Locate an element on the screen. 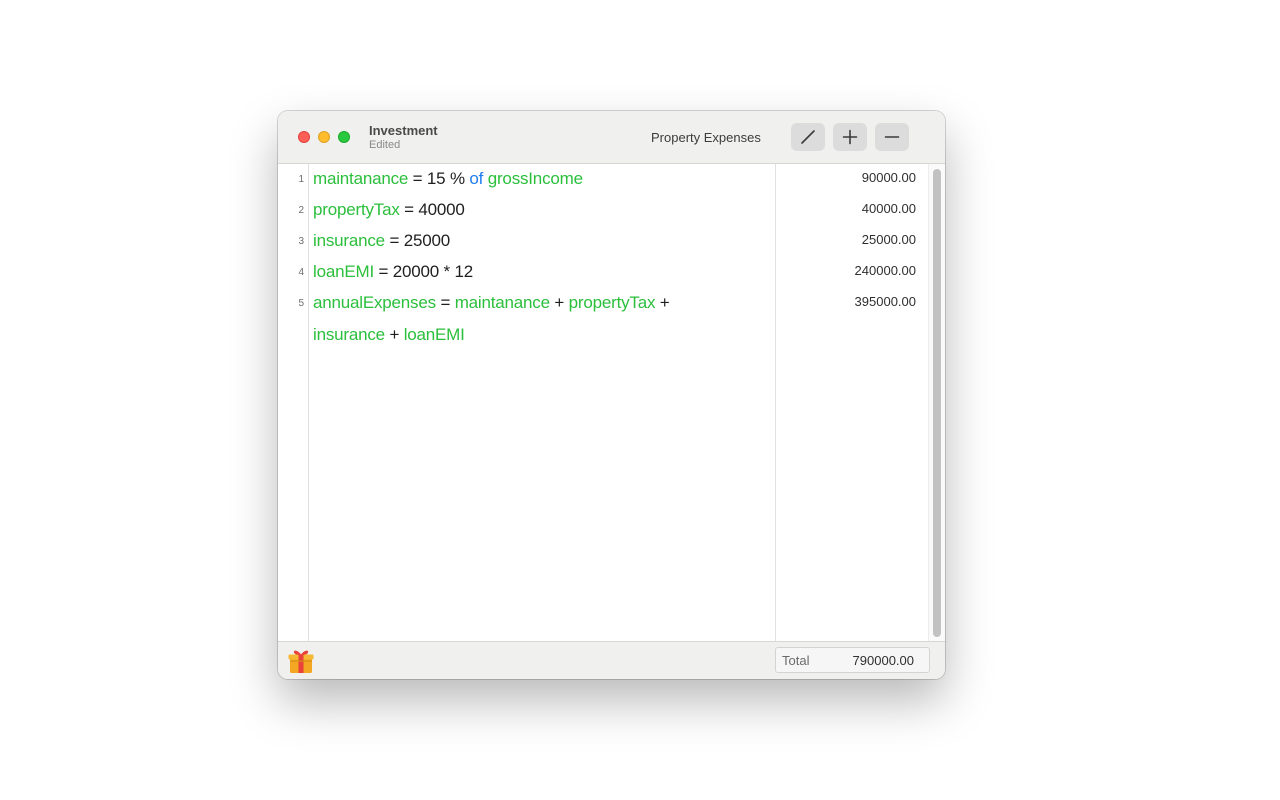  scrollbar-thumb is located at coordinates (937, 403).